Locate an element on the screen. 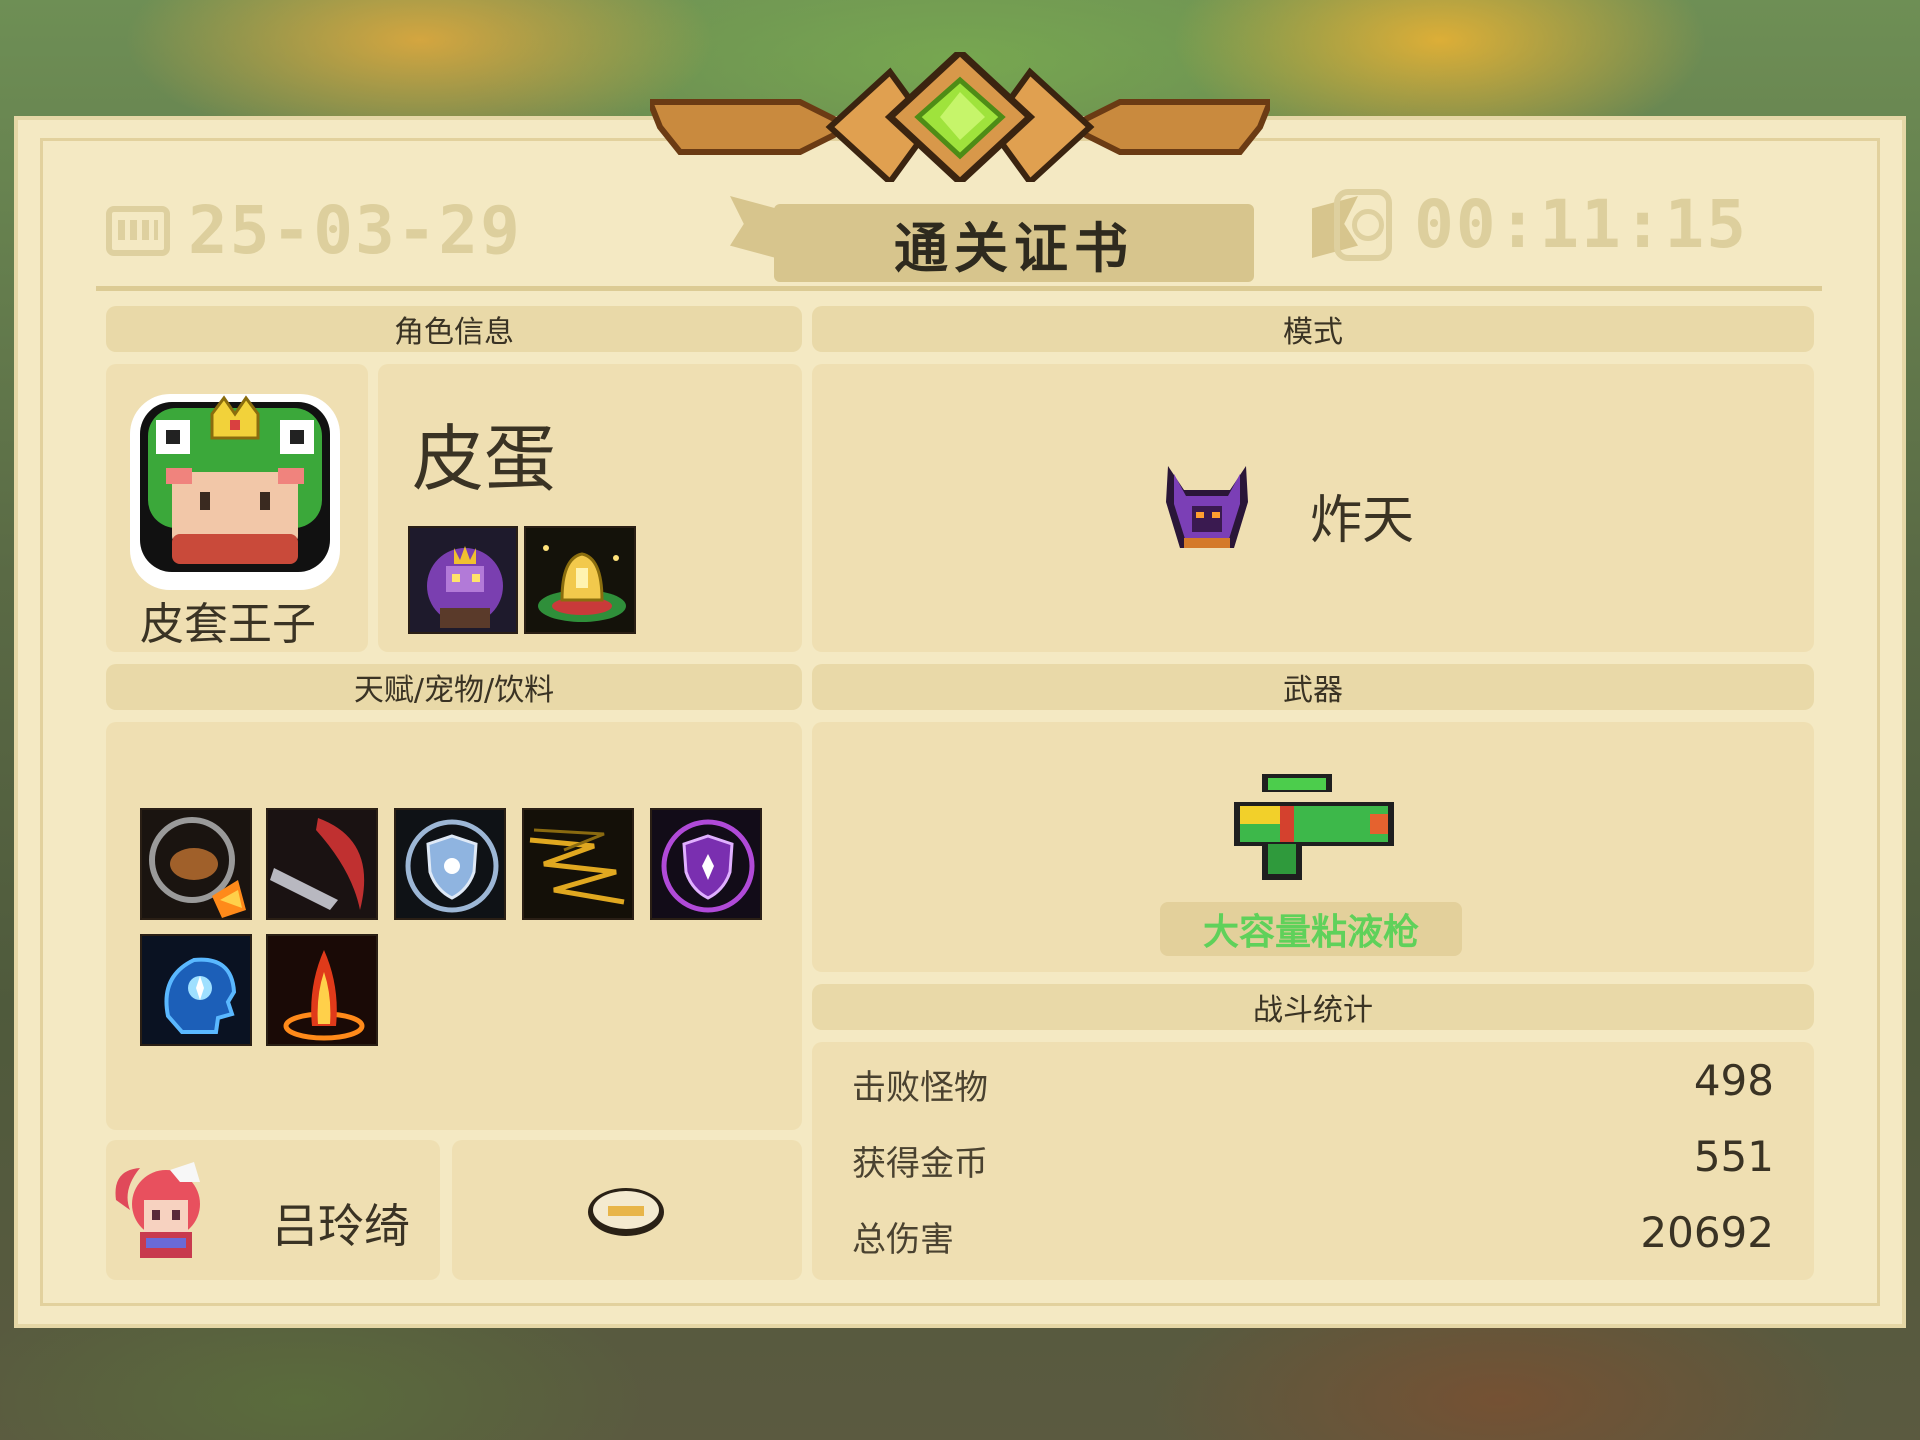 This screenshot has width=1920, height=1440. fire-pillar-talent-icon is located at coordinates (322, 990).